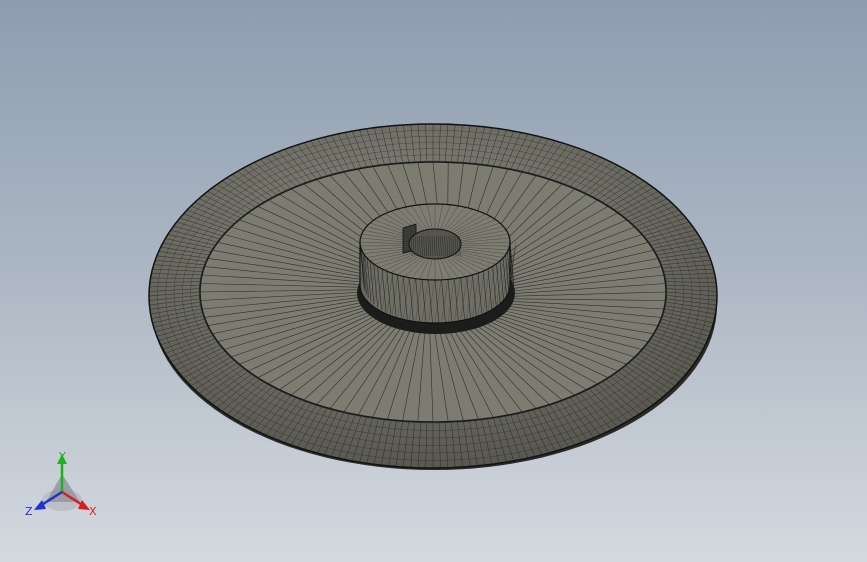 This screenshot has height=562, width=867. What do you see at coordinates (29, 511) in the screenshot?
I see `z-axis-label: Z` at bounding box center [29, 511].